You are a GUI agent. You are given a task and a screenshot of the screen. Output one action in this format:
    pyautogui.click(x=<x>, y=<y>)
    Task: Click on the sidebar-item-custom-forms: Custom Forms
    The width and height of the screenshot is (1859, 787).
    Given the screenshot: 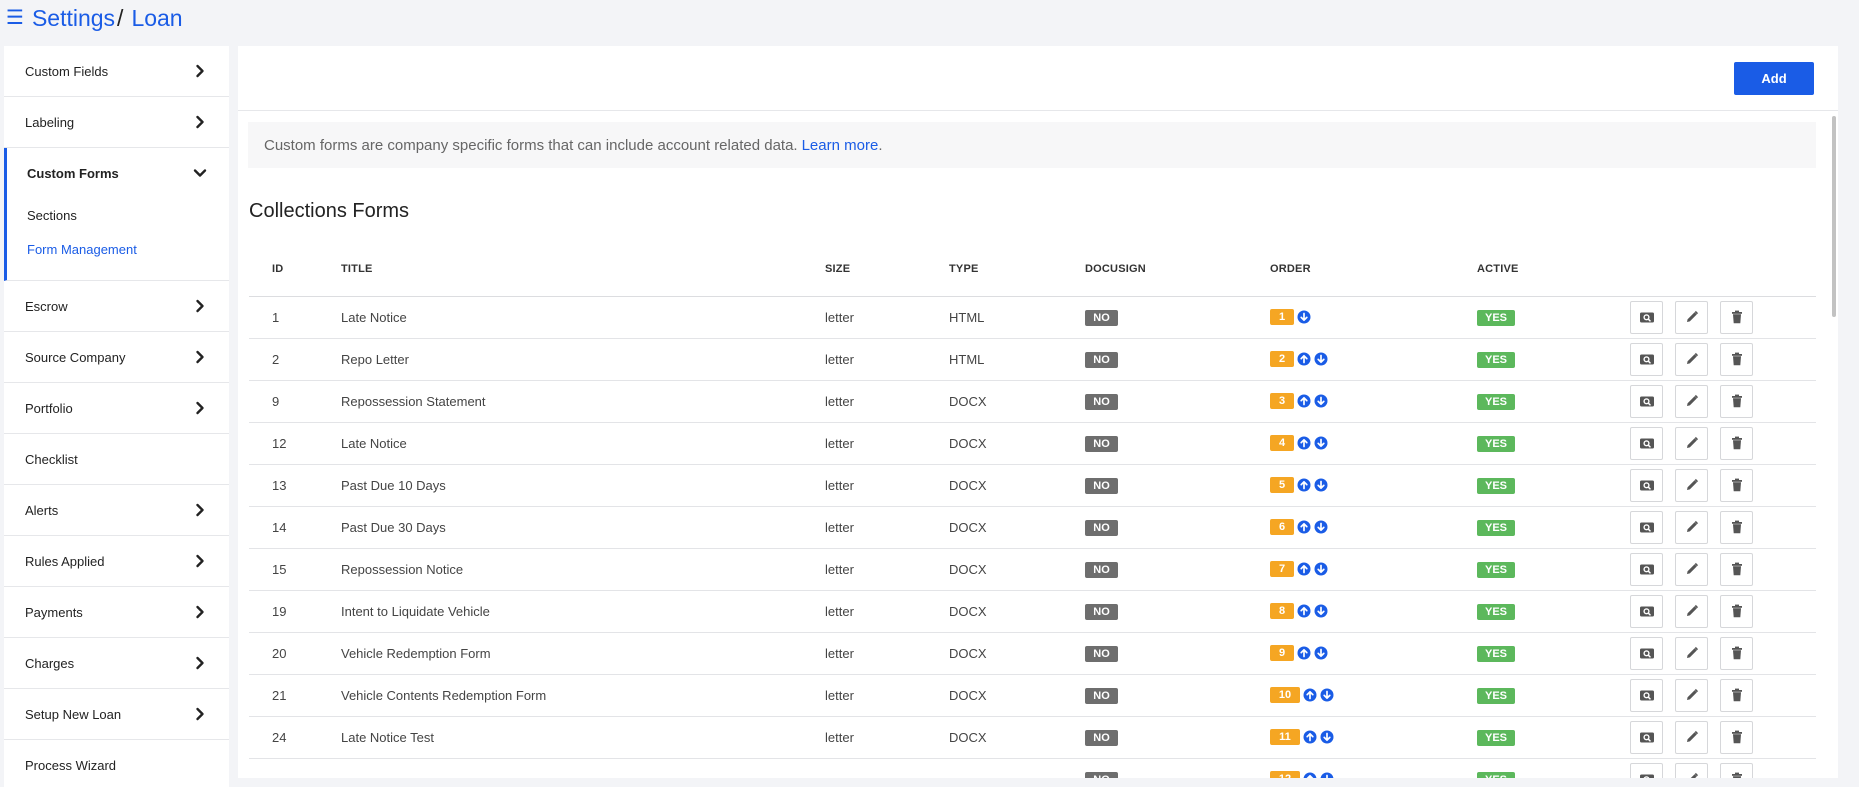 What is the action you would take?
    pyautogui.click(x=118, y=173)
    